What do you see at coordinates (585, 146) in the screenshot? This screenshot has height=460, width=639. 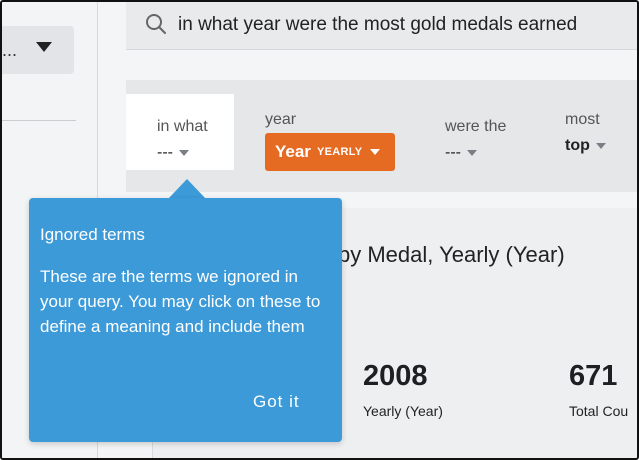 I see `token-value: top` at bounding box center [585, 146].